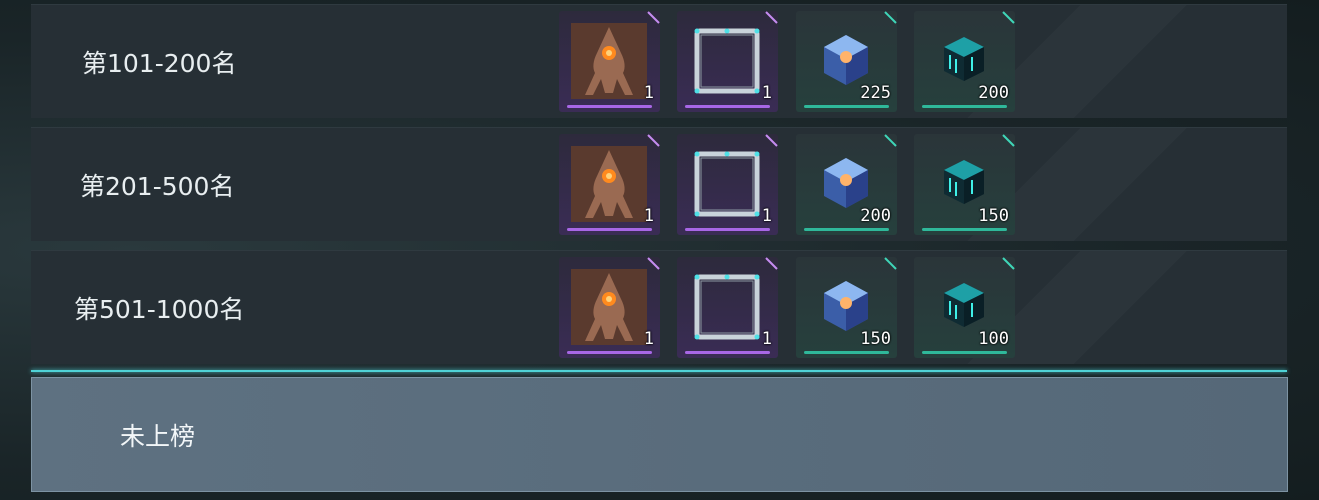 The image size is (1319, 500). I want to click on reward-item-crystal: 150, so click(846, 307).